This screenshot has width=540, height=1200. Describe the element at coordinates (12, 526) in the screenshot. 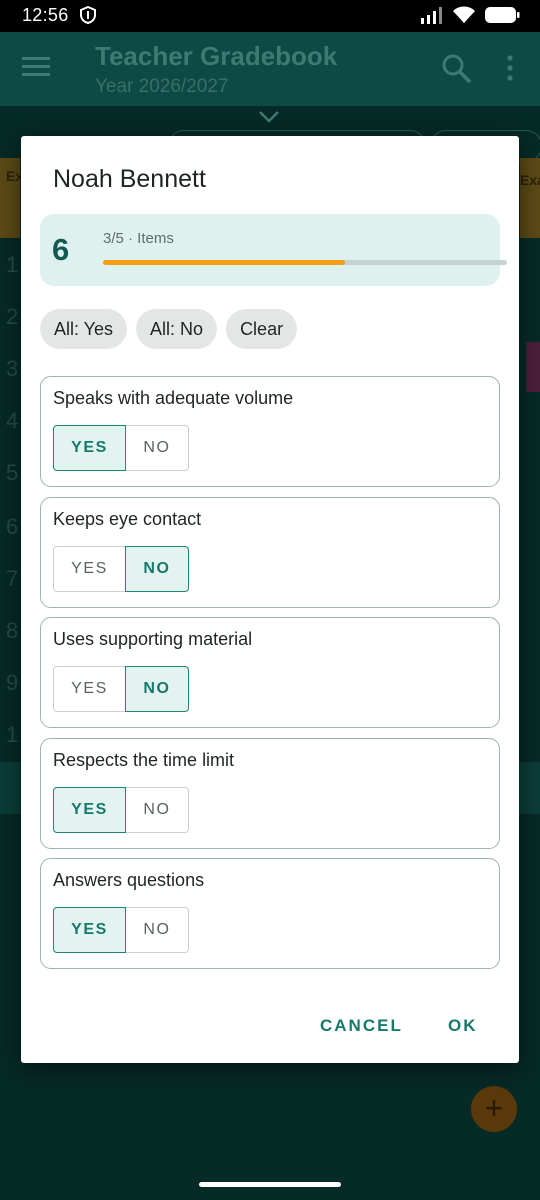

I see `row-number: 6` at that location.